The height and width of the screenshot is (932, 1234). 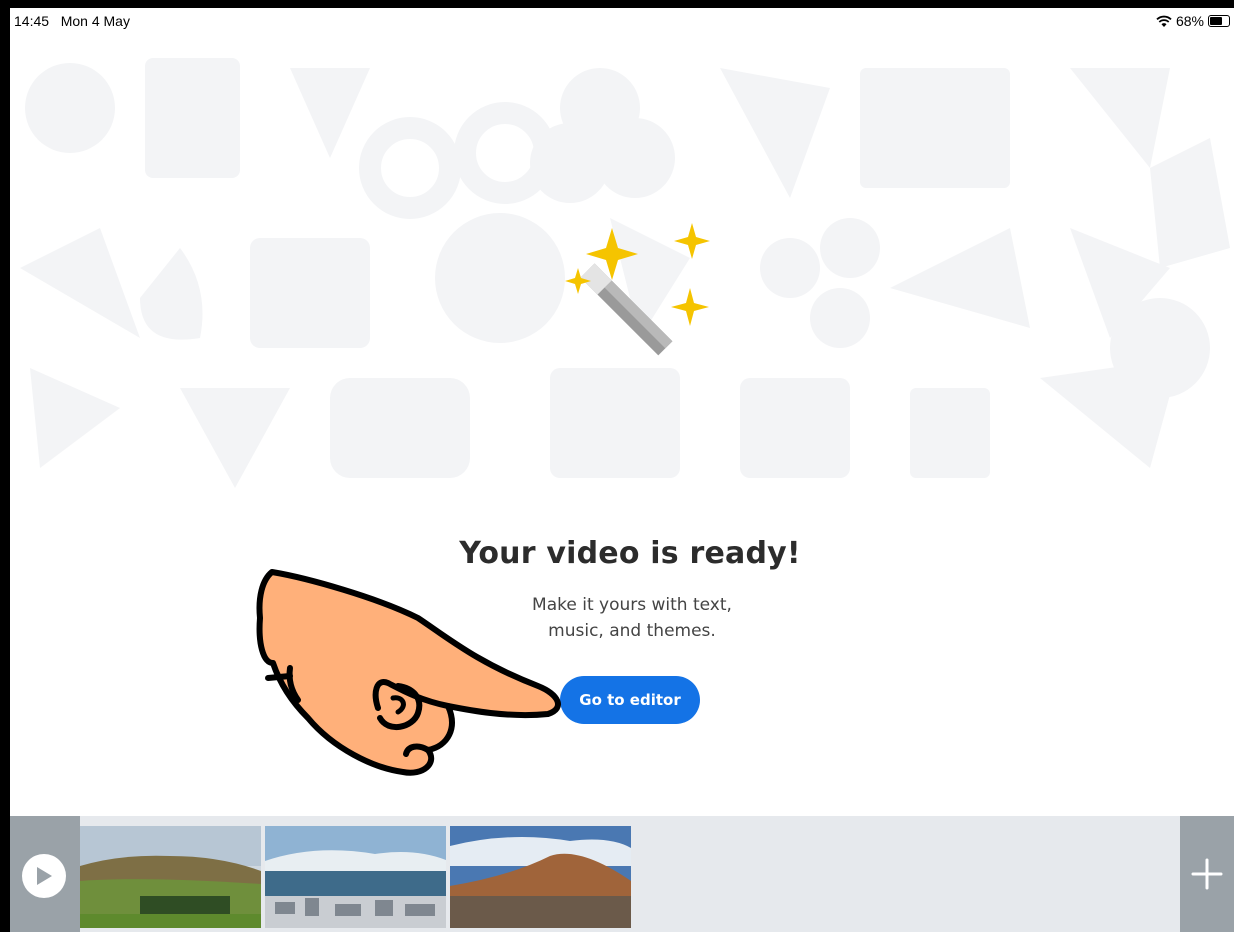 What do you see at coordinates (95, 21) in the screenshot?
I see `status-date-text: Mon 4 May` at bounding box center [95, 21].